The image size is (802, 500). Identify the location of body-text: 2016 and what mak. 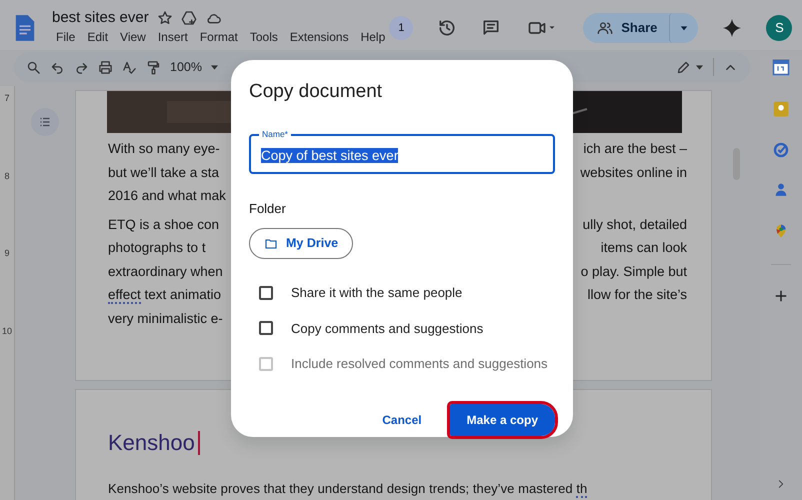
(167, 196).